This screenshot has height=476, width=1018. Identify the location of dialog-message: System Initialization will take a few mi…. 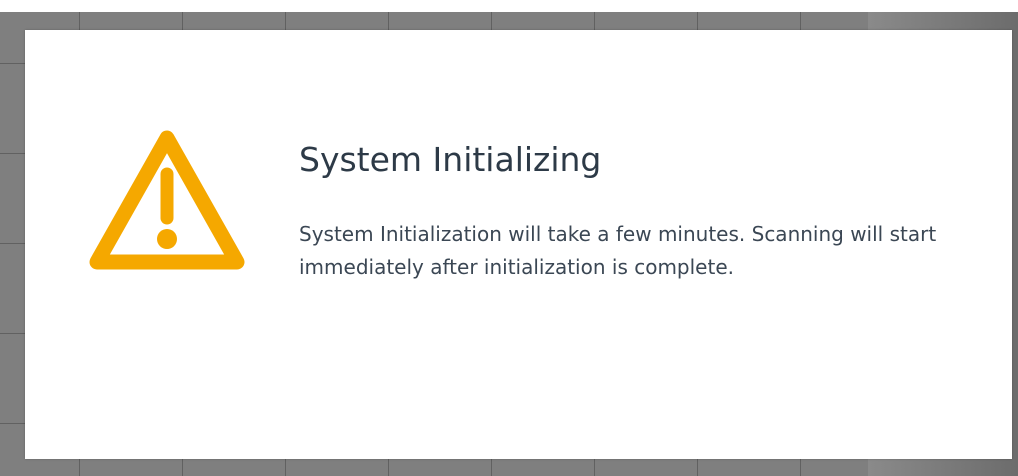
(618, 250).